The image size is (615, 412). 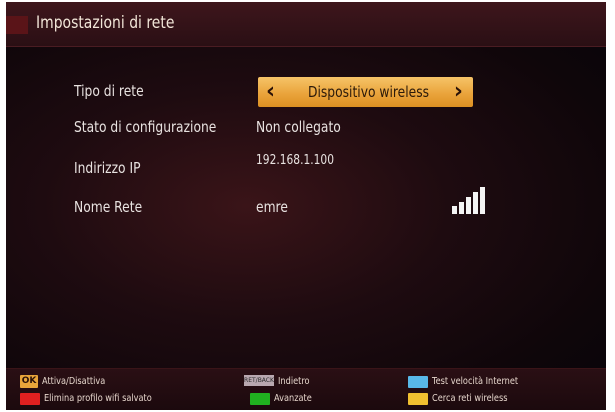 I want to click on ip-address-value: 192.168.1.100, so click(x=295, y=160).